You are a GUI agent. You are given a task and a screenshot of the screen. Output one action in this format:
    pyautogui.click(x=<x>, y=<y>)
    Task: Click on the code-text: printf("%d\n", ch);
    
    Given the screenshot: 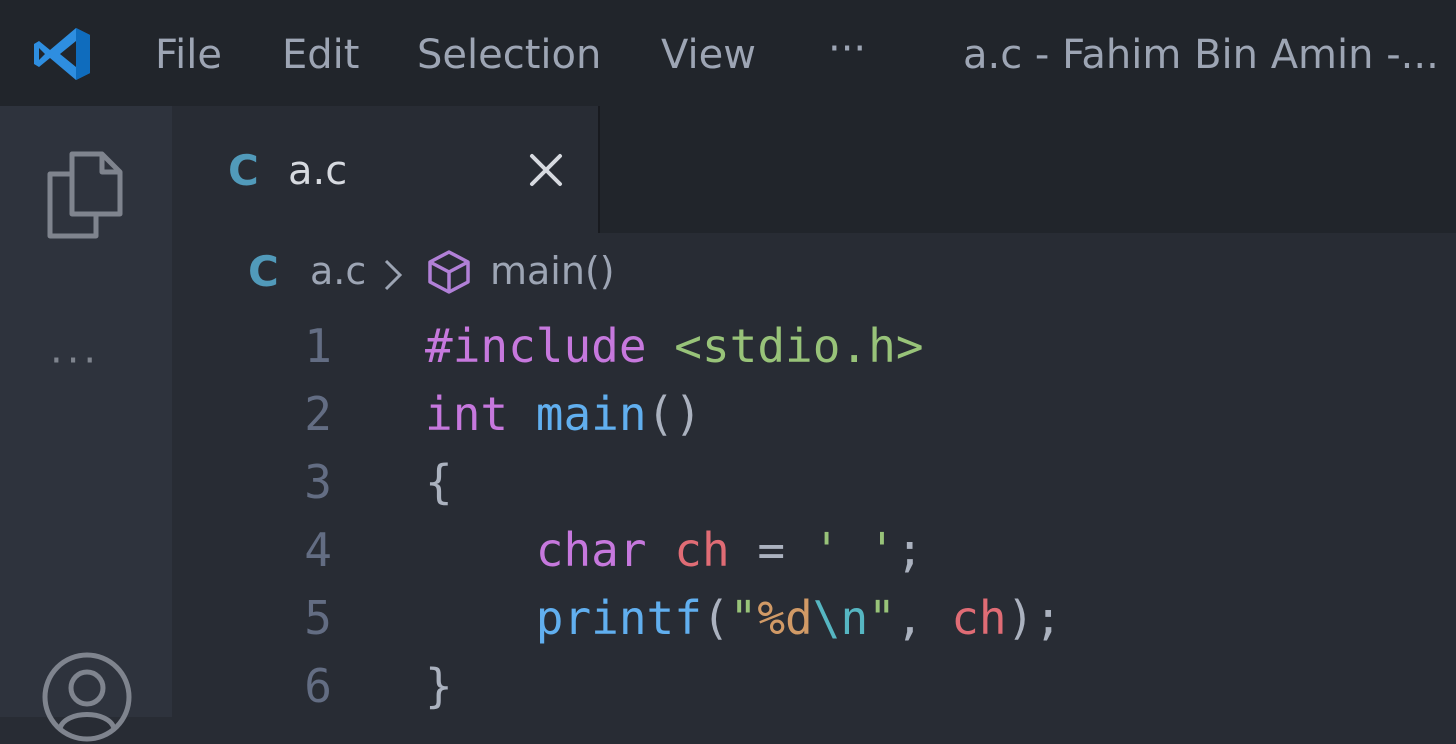 What is the action you would take?
    pyautogui.click(x=743, y=618)
    